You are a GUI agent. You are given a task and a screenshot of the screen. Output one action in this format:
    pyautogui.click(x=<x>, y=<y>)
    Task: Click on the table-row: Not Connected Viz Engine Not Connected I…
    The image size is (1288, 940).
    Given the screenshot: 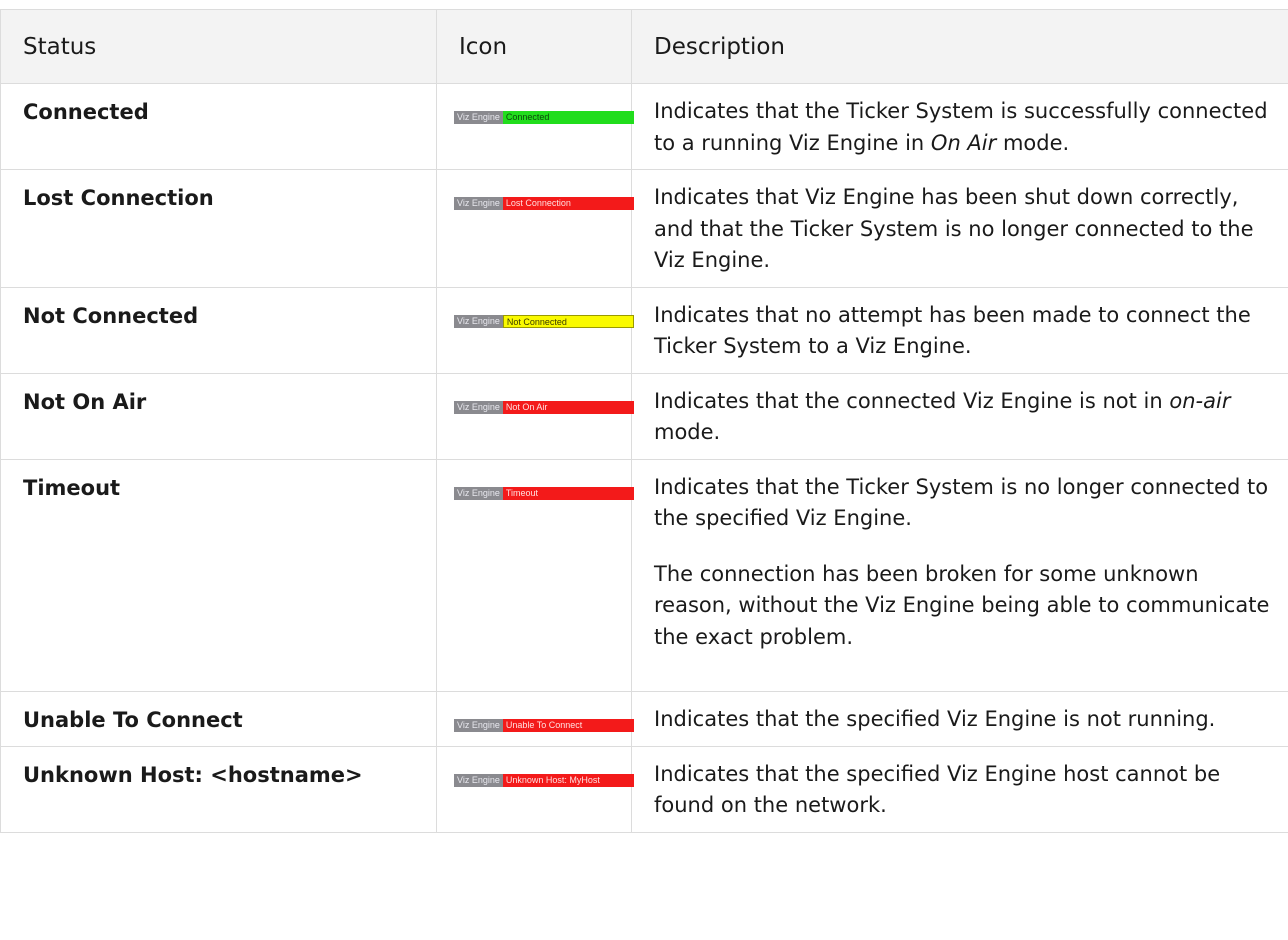 What is the action you would take?
    pyautogui.click(x=644, y=330)
    